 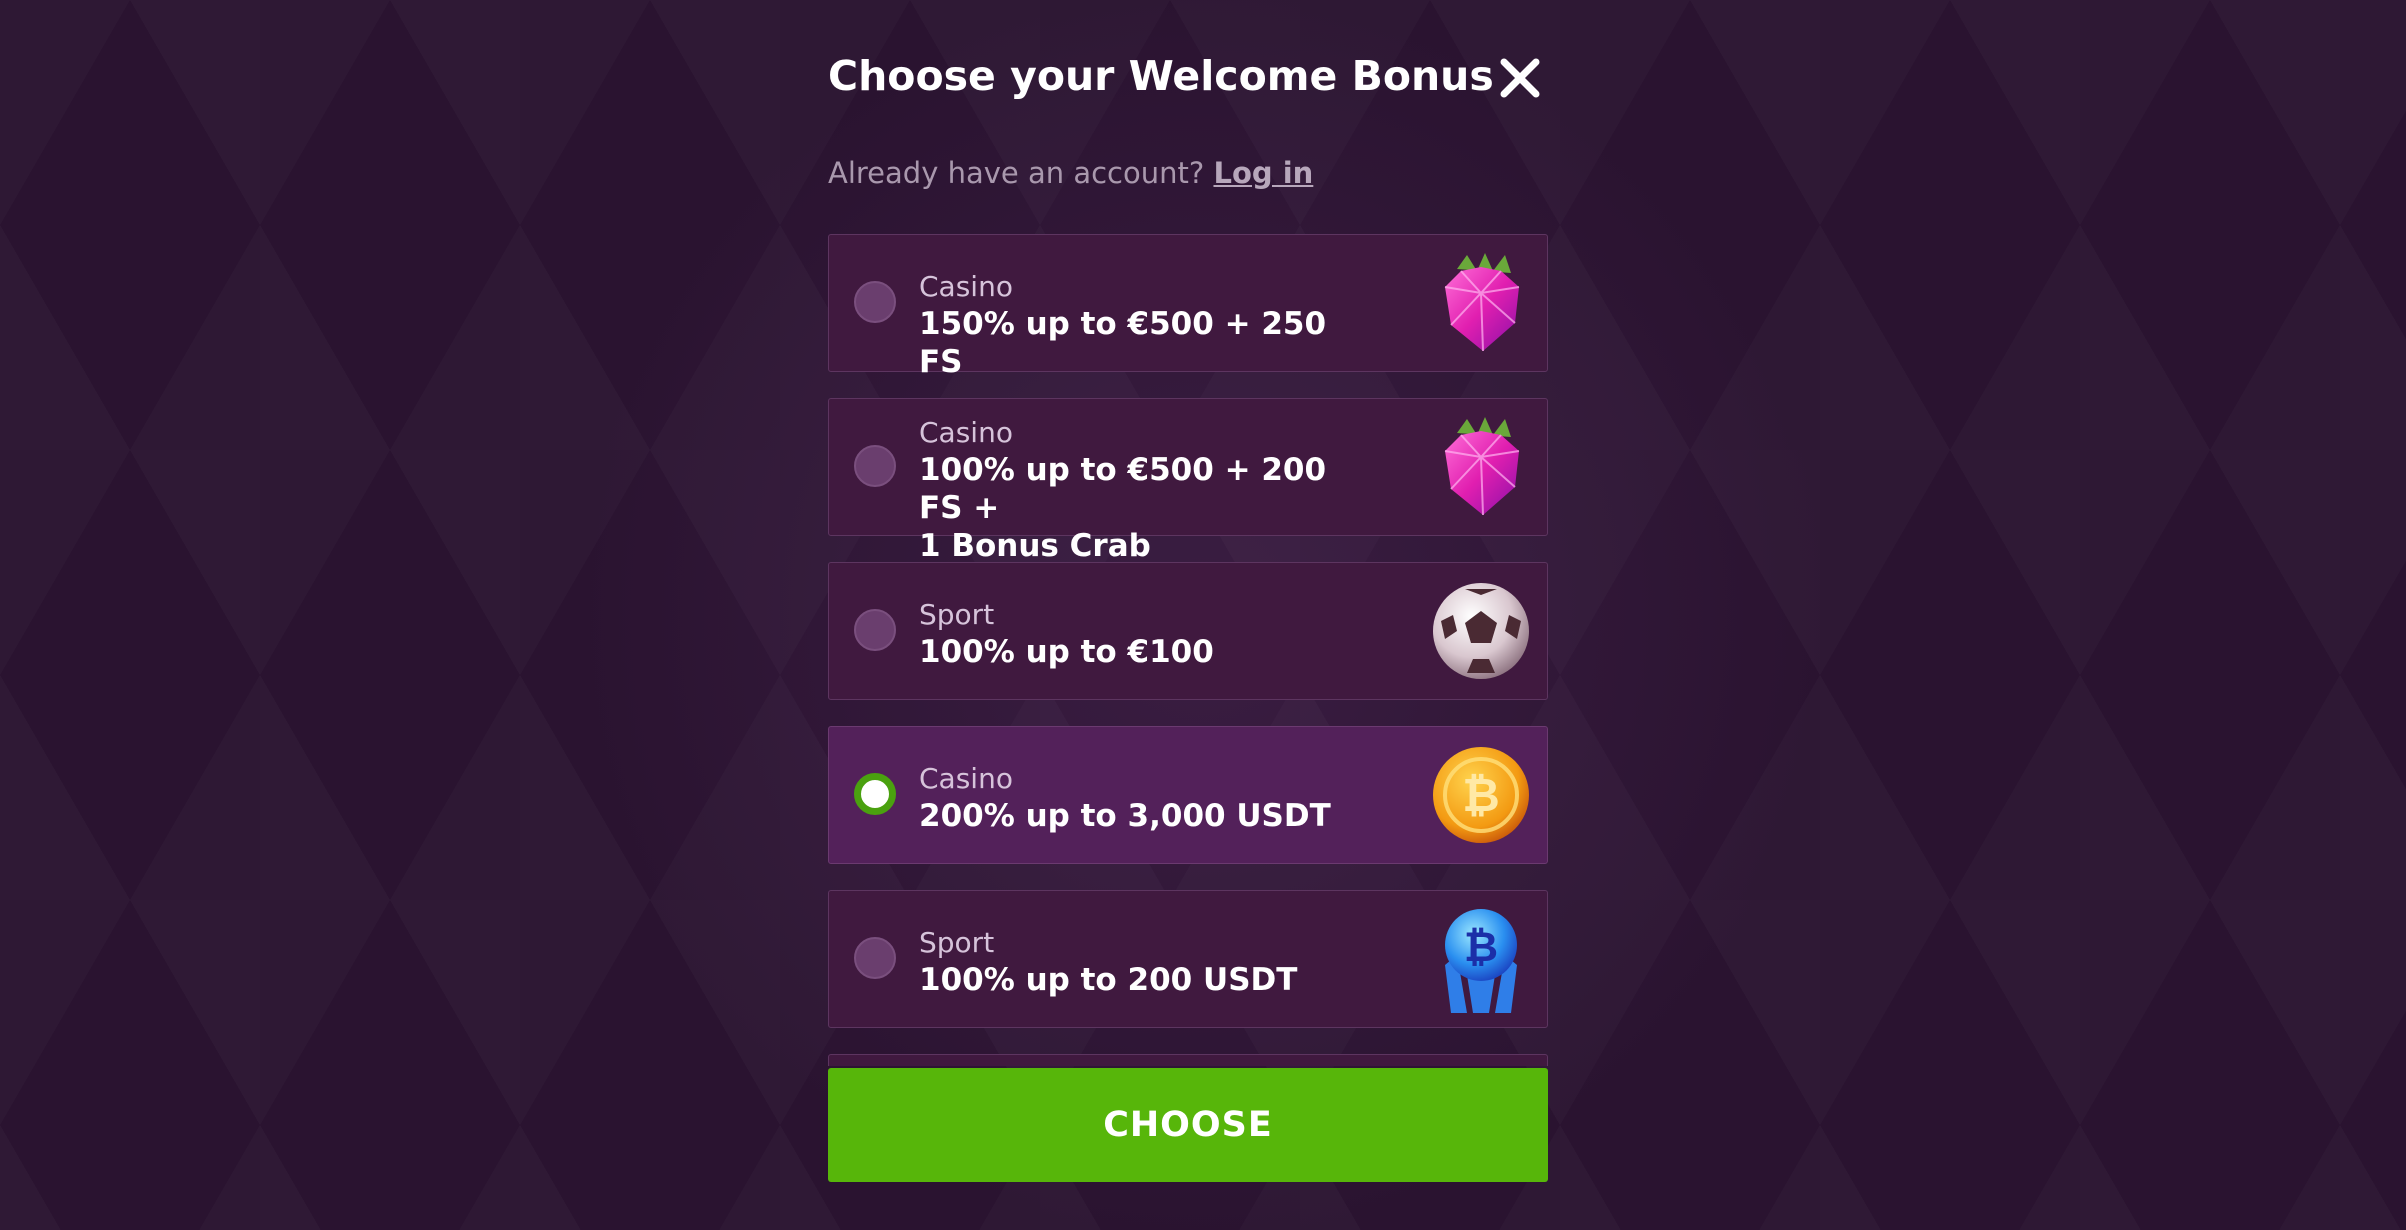 What do you see at coordinates (1188, 631) in the screenshot?
I see `bonus-option-sport-100-eur: Sport 100% up to €100` at bounding box center [1188, 631].